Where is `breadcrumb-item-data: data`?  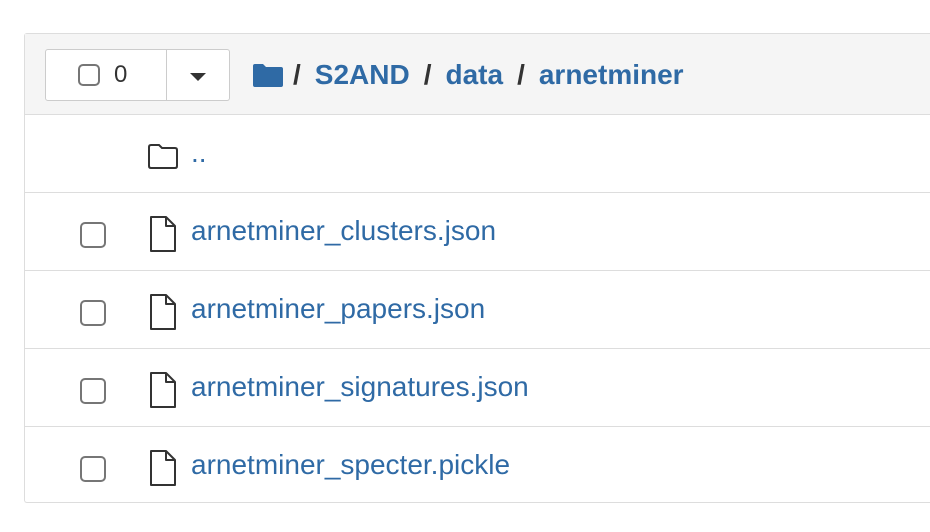
breadcrumb-item-data: data is located at coordinates (474, 75).